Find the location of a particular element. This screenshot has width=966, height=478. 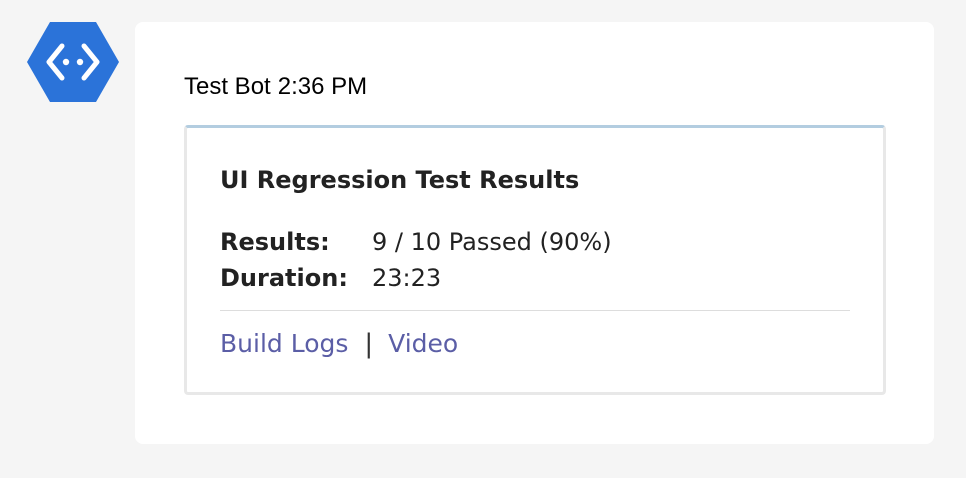

fact-key: Results: is located at coordinates (275, 242).